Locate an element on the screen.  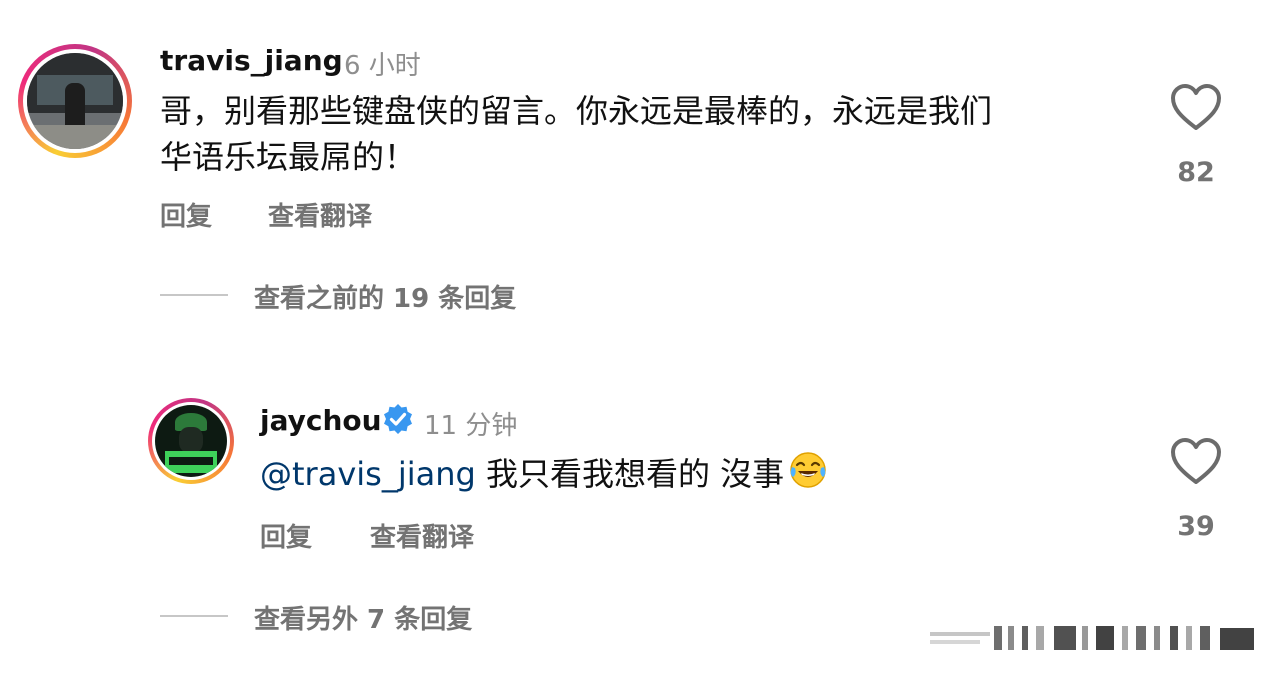
reply-text: @travis_jiang 我只看我想看的 沒事 is located at coordinates (544, 476).